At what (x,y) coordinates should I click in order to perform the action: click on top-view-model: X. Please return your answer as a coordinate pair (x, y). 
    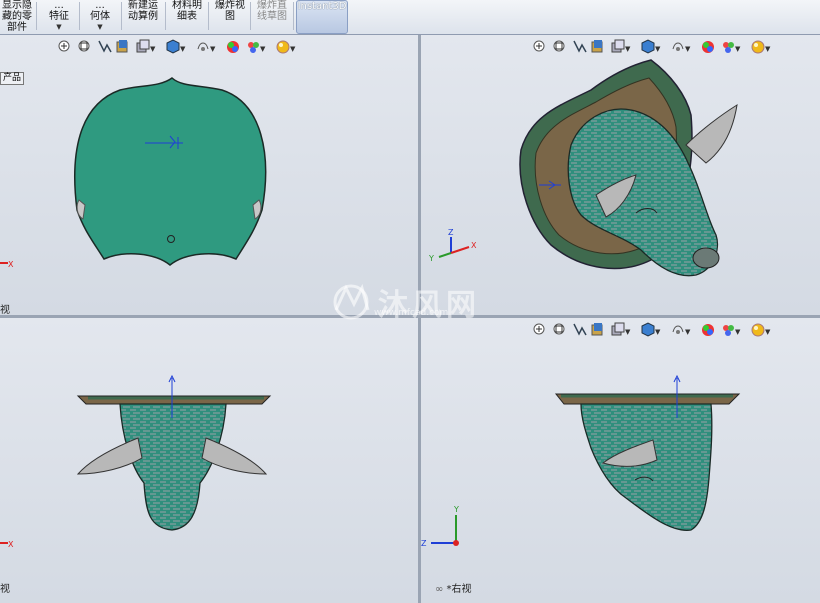
    Looking at the image, I should click on (136, 461).